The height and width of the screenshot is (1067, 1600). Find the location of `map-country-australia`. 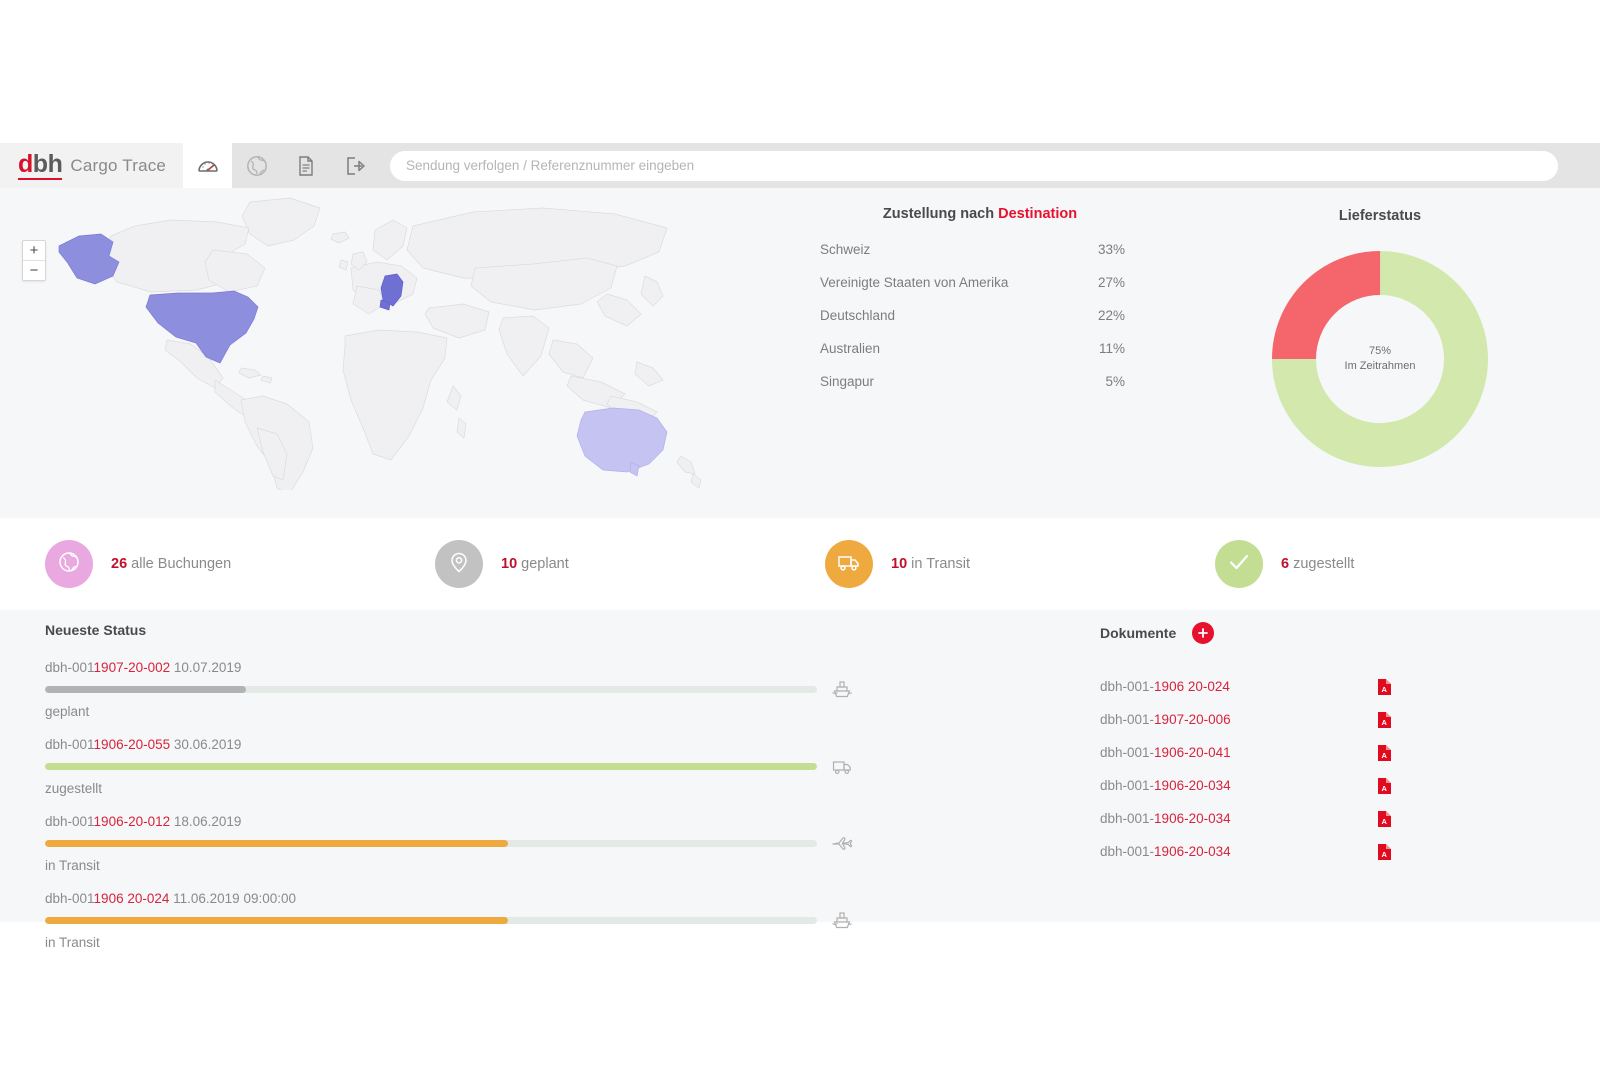

map-country-australia is located at coordinates (622, 440).